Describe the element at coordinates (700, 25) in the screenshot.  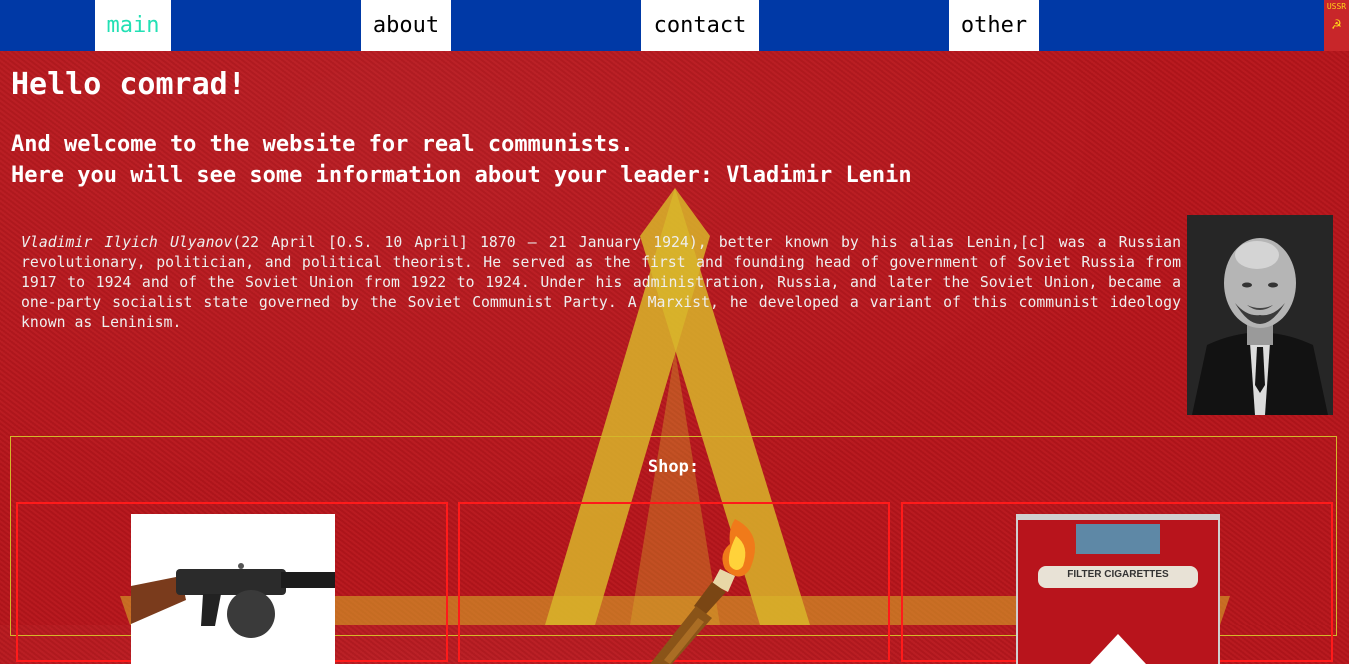
I see `nav-contact: contact` at that location.